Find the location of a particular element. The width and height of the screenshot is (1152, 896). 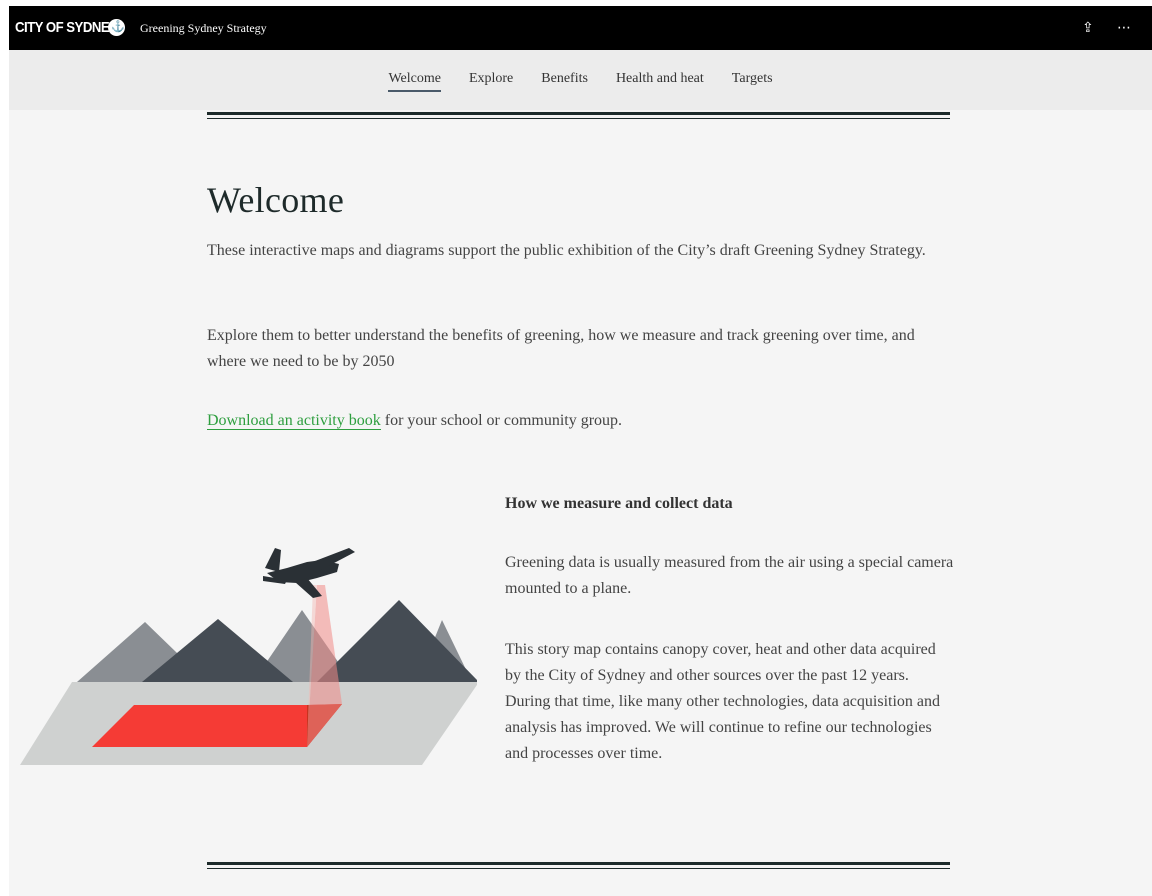

more-options-icon: ⋯ is located at coordinates (1124, 28).